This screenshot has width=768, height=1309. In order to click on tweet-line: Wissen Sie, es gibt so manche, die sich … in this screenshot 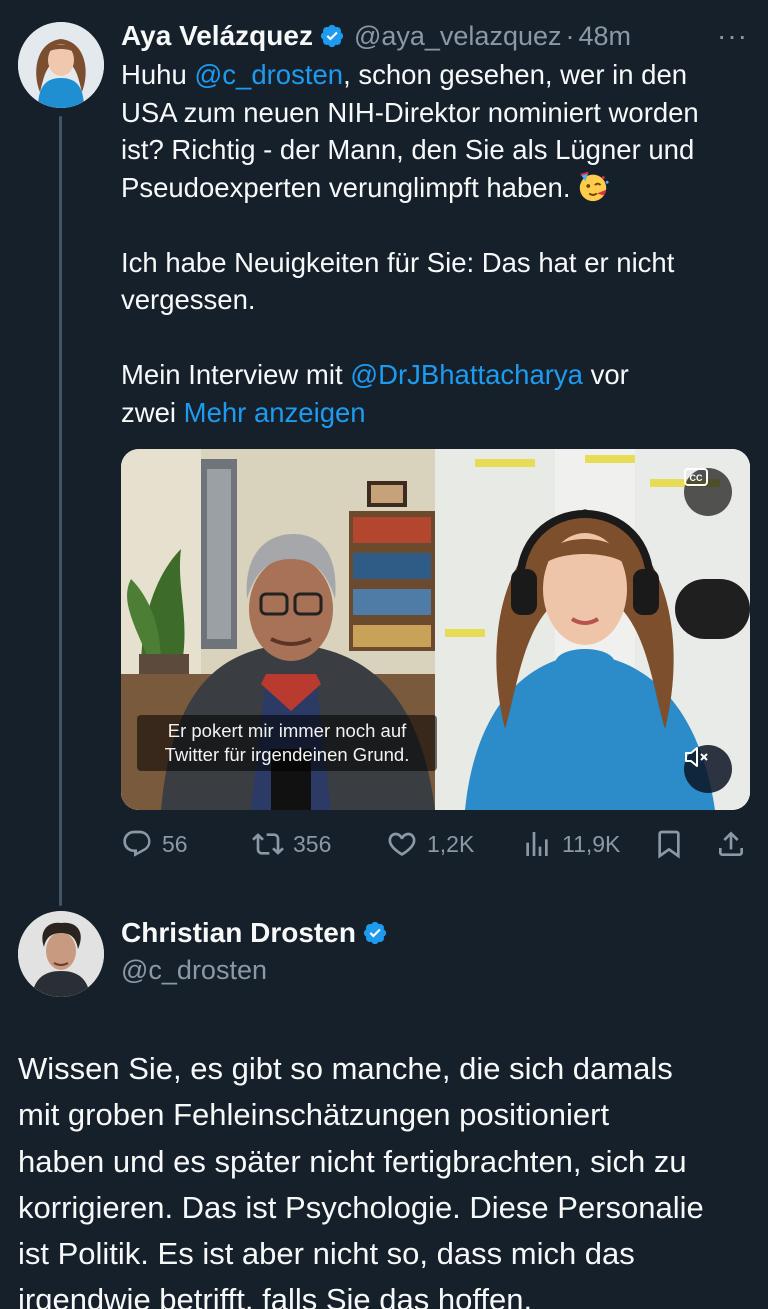, I will do `click(345, 1068)`.